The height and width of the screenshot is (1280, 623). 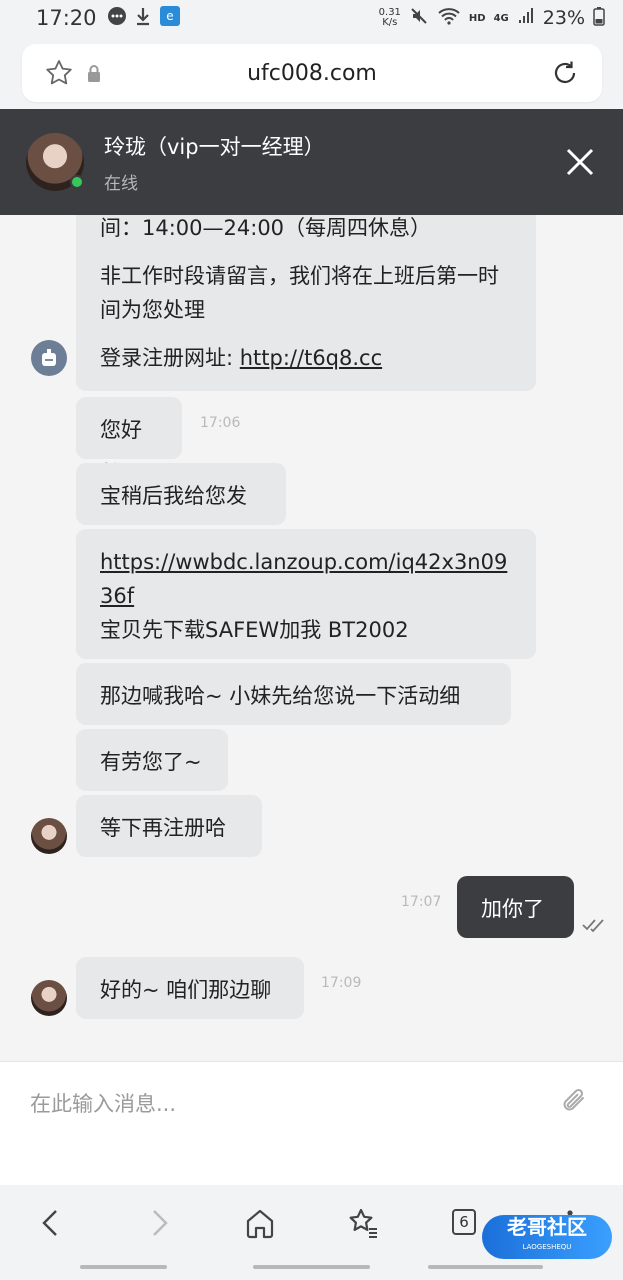 I want to click on mute-icon, so click(x=419, y=18).